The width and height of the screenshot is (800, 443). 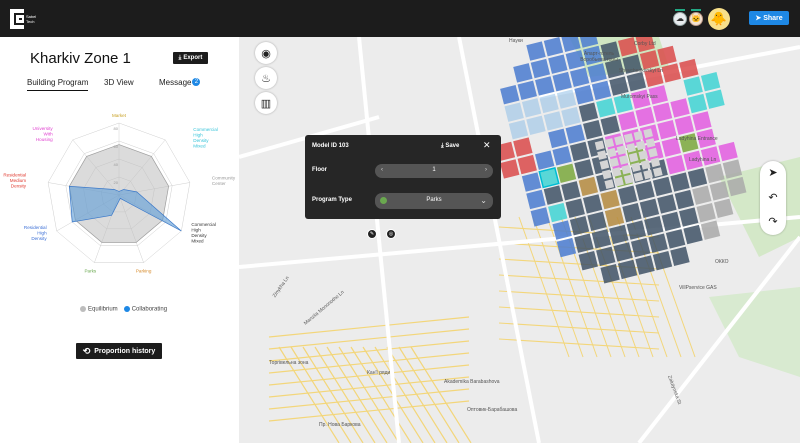 What do you see at coordinates (35, 233) in the screenshot?
I see `radar-axis-label: Residential High Density` at bounding box center [35, 233].